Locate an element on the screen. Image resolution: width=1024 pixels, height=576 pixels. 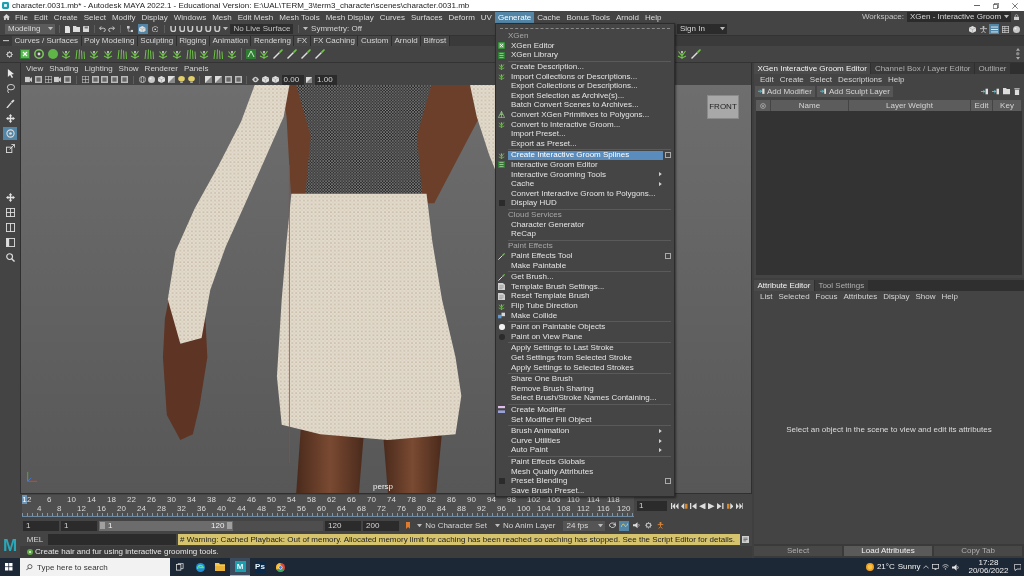
menu-item: XGen Library is located at coordinates (585, 55).